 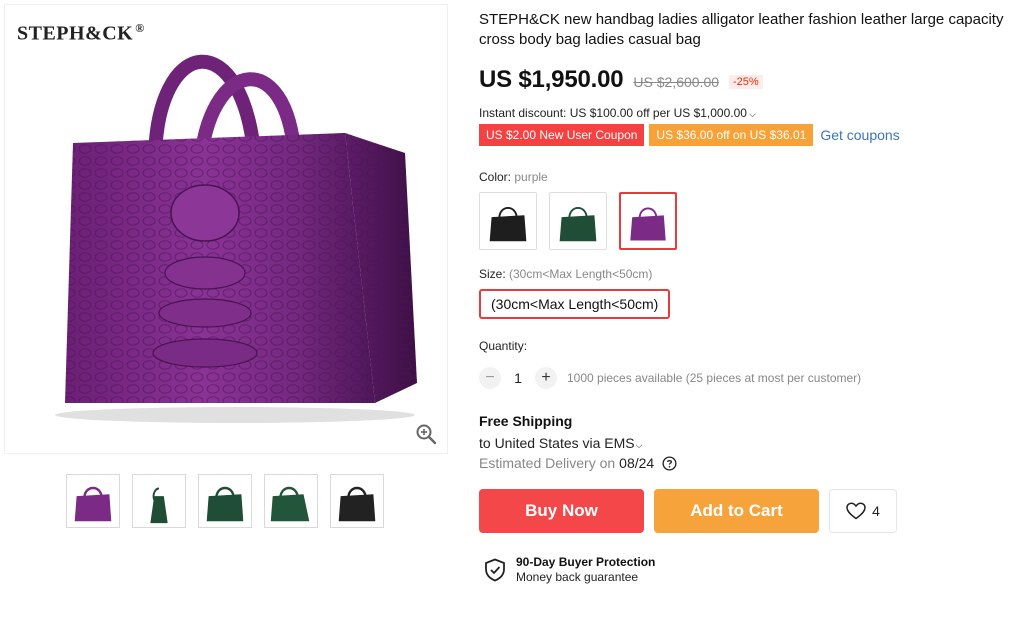 I want to click on quantity-decrease-button: −, so click(x=490, y=378).